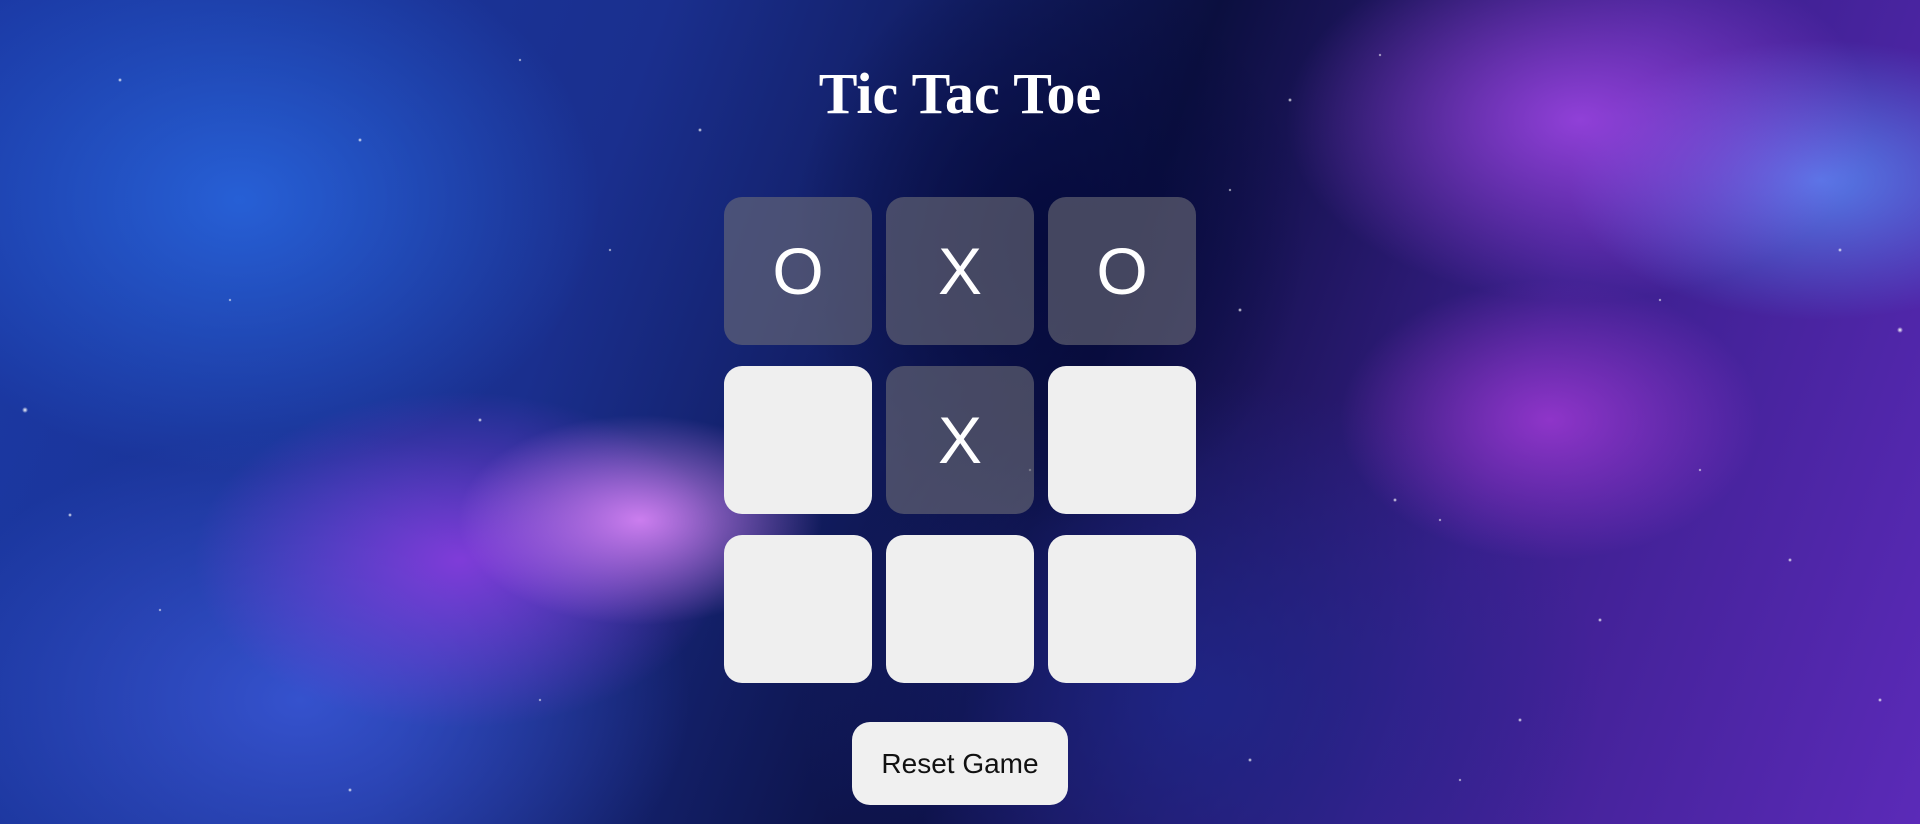  I want to click on board-cell-2: X, so click(960, 271).